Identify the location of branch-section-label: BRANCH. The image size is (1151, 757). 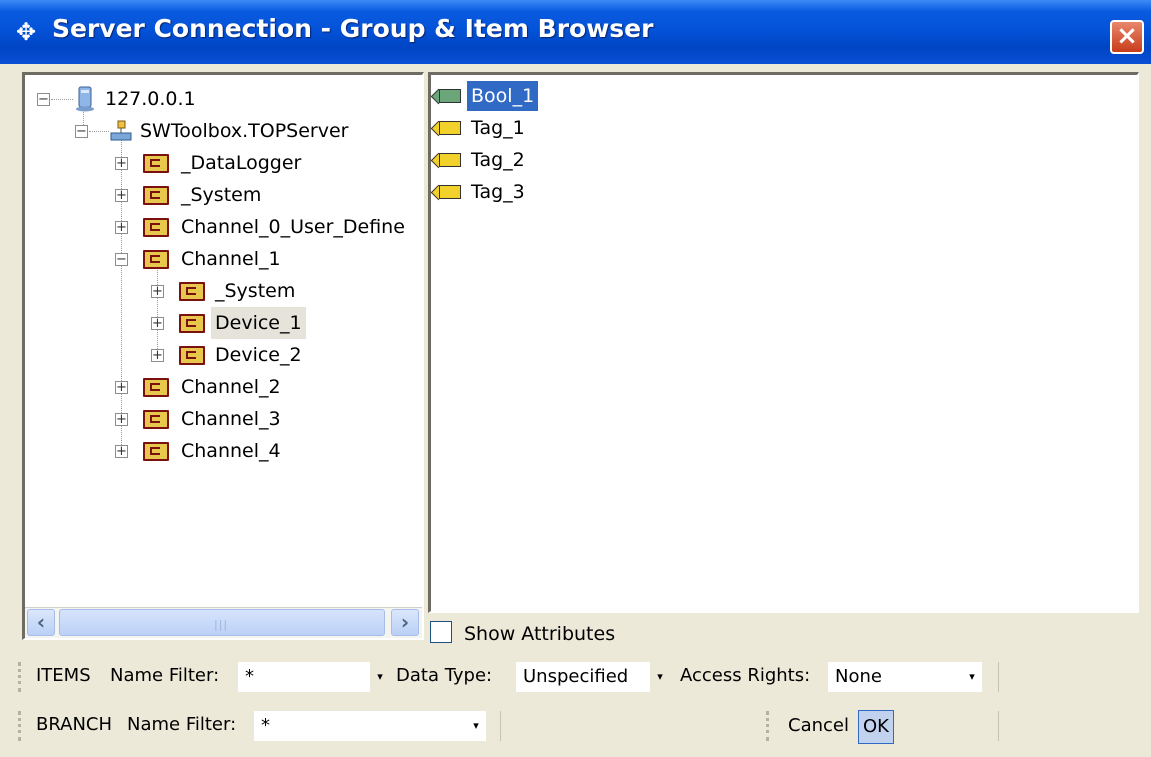
(74, 724).